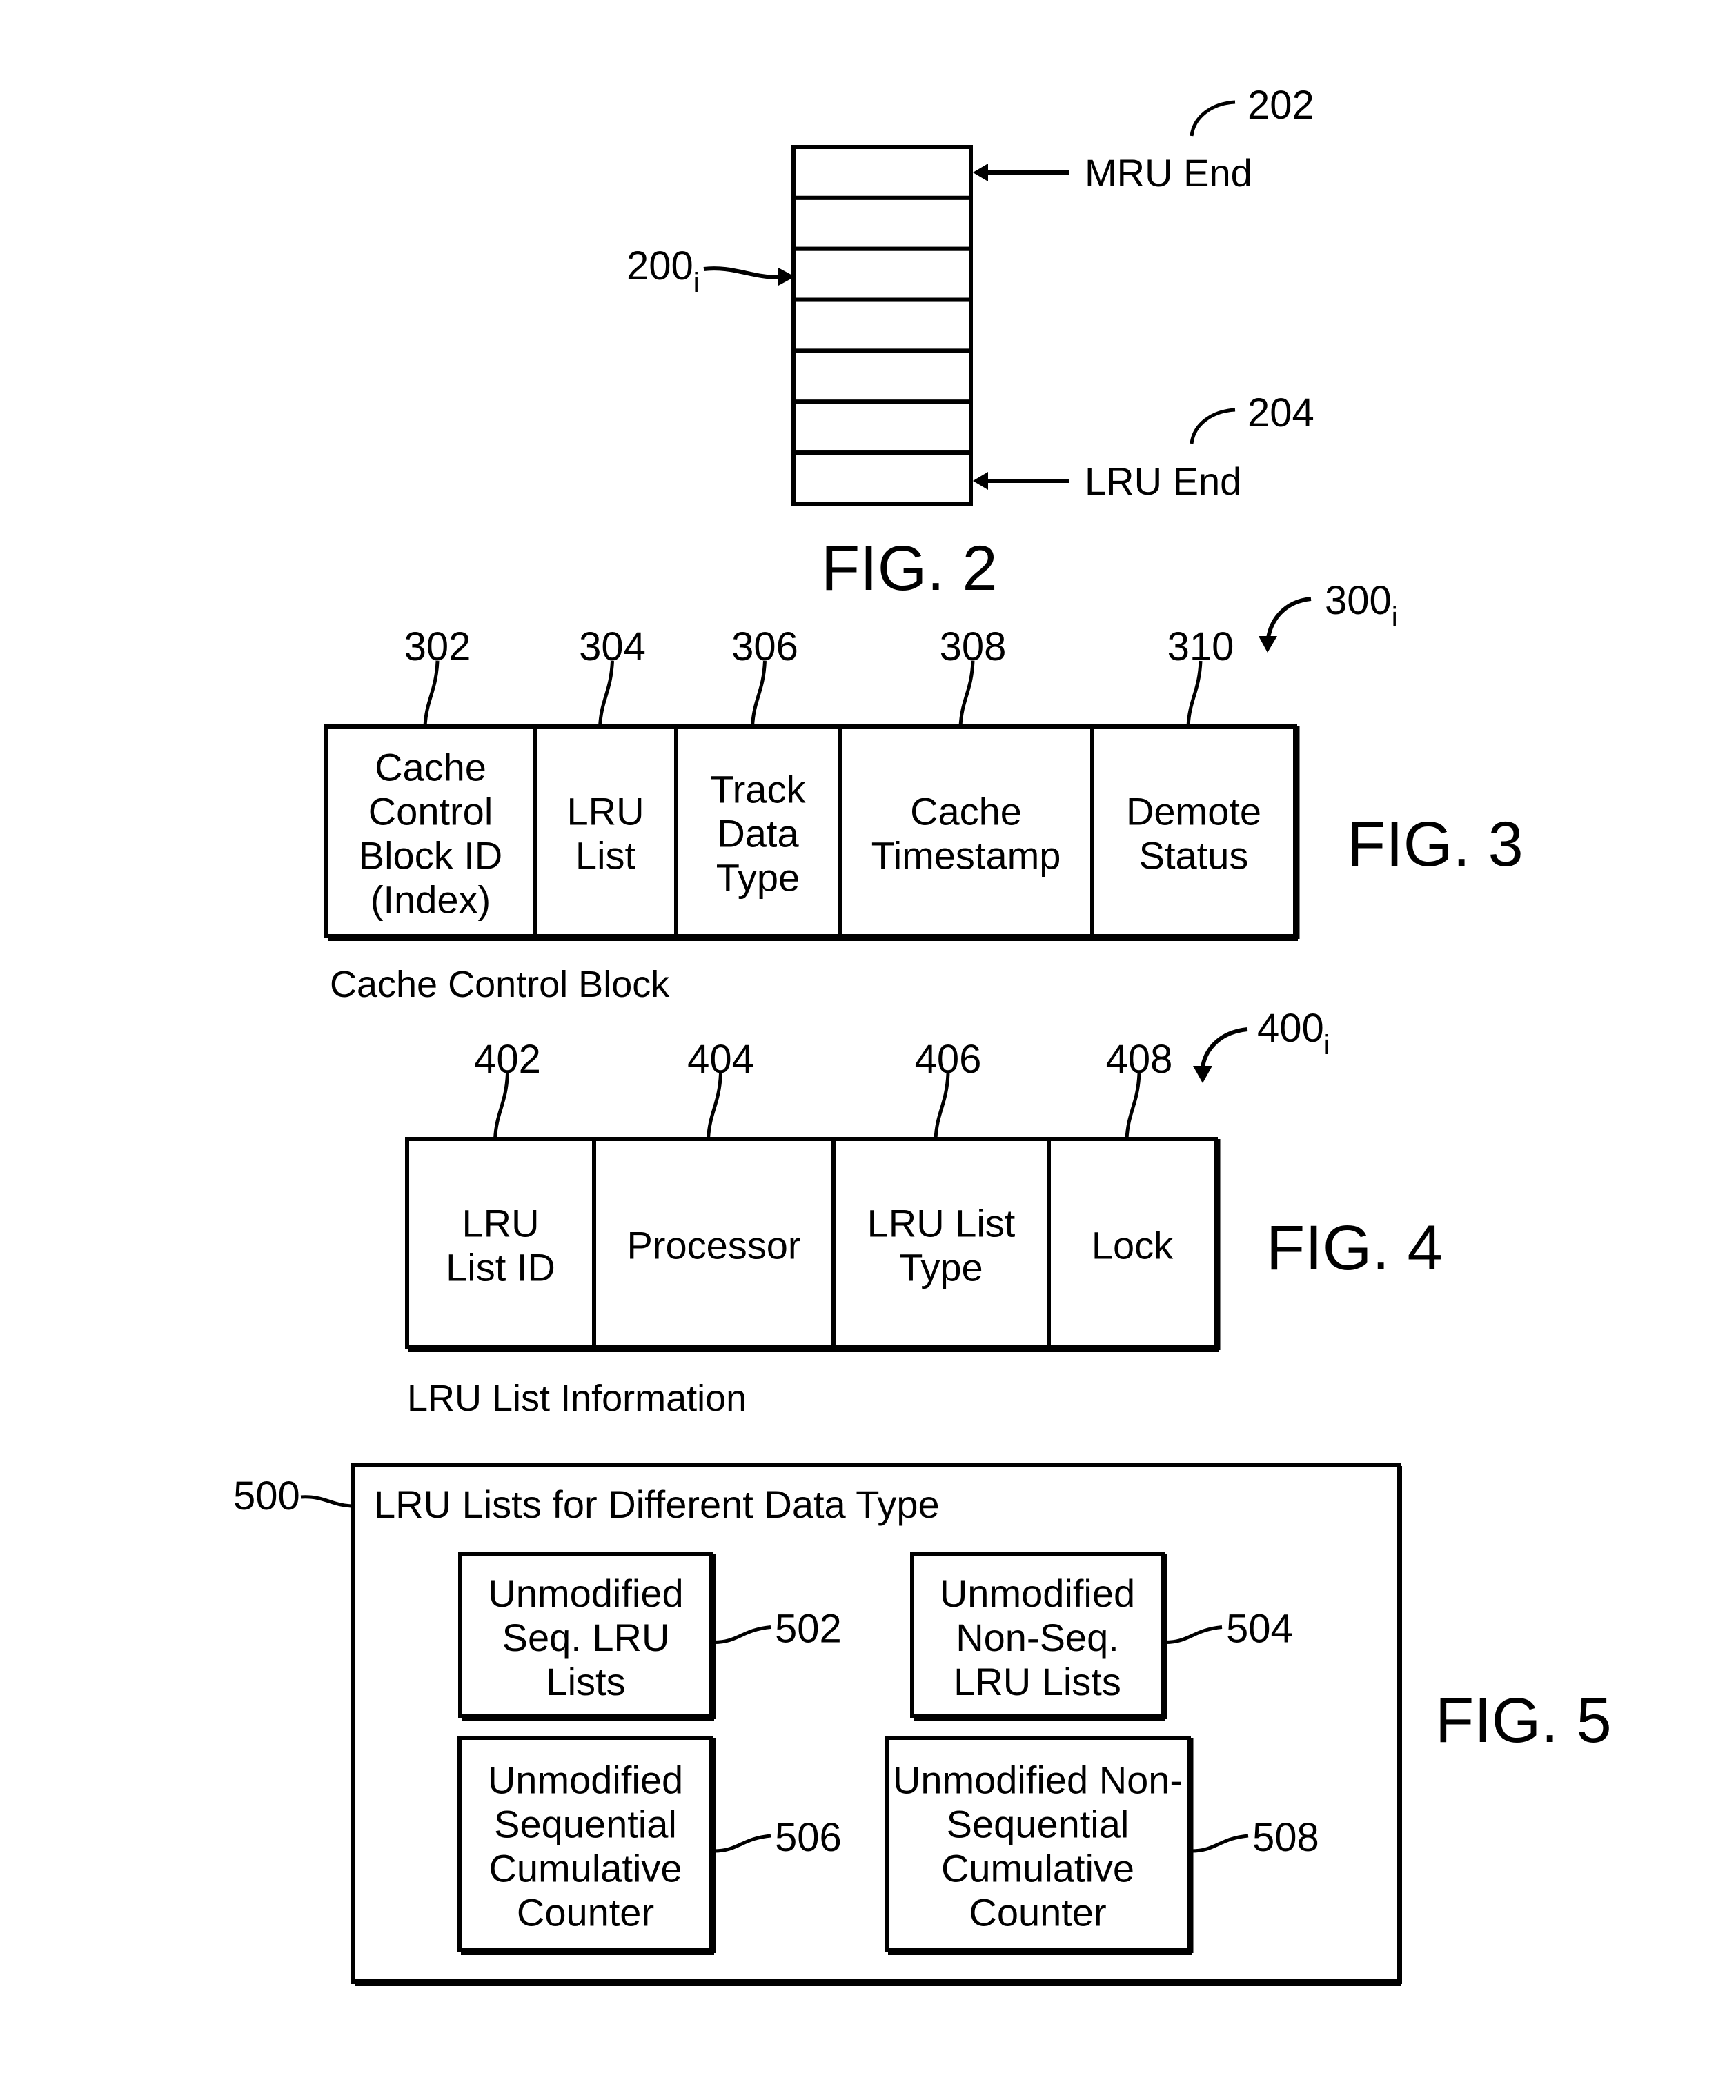  Describe the element at coordinates (267, 1496) in the screenshot. I see `fig5-ref: 500` at that location.